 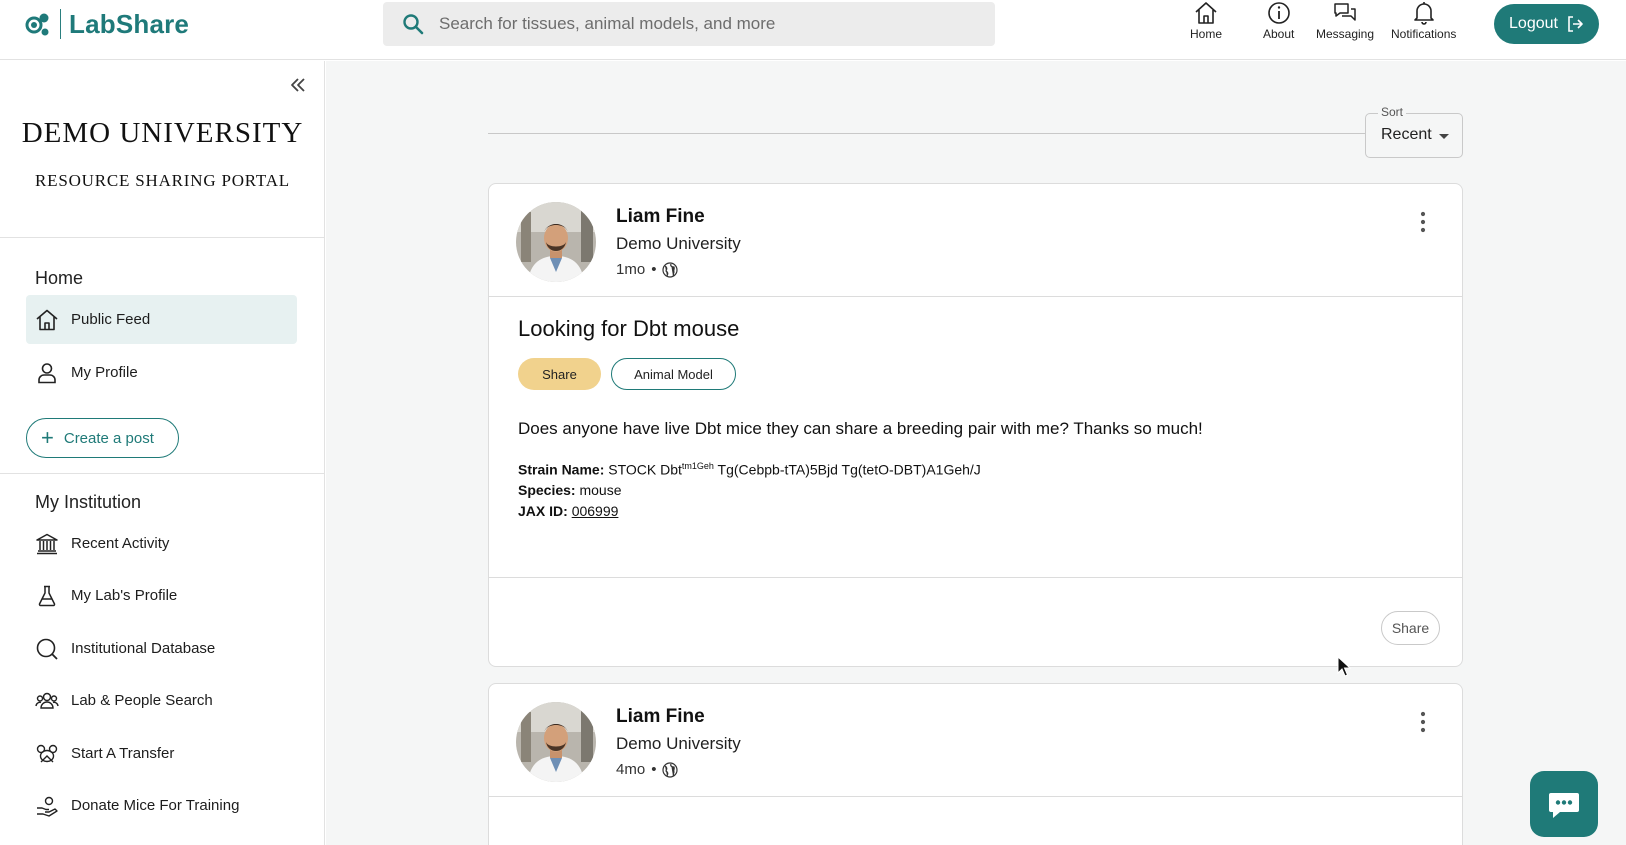 What do you see at coordinates (59, 278) in the screenshot?
I see `home-section-title: Home` at bounding box center [59, 278].